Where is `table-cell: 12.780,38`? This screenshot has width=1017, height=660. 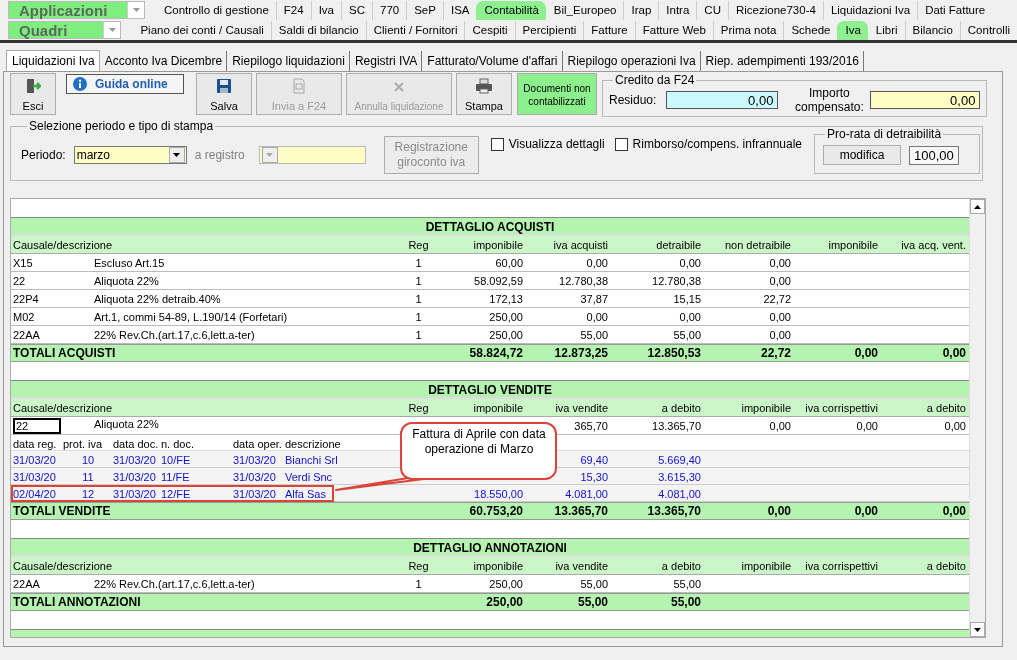
table-cell: 12.780,38 is located at coordinates (676, 280).